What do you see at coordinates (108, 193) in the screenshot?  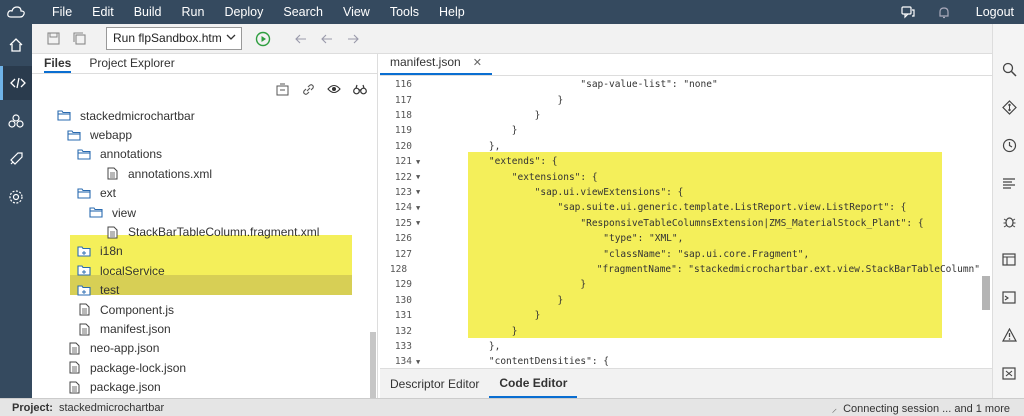 I see `tree-item-label: ext` at bounding box center [108, 193].